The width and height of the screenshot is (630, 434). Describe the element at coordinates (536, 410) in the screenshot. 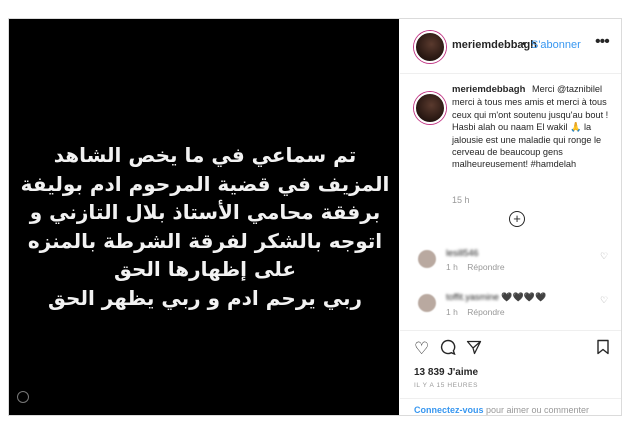

I see `login-rest: pour aimer ou commenter` at that location.